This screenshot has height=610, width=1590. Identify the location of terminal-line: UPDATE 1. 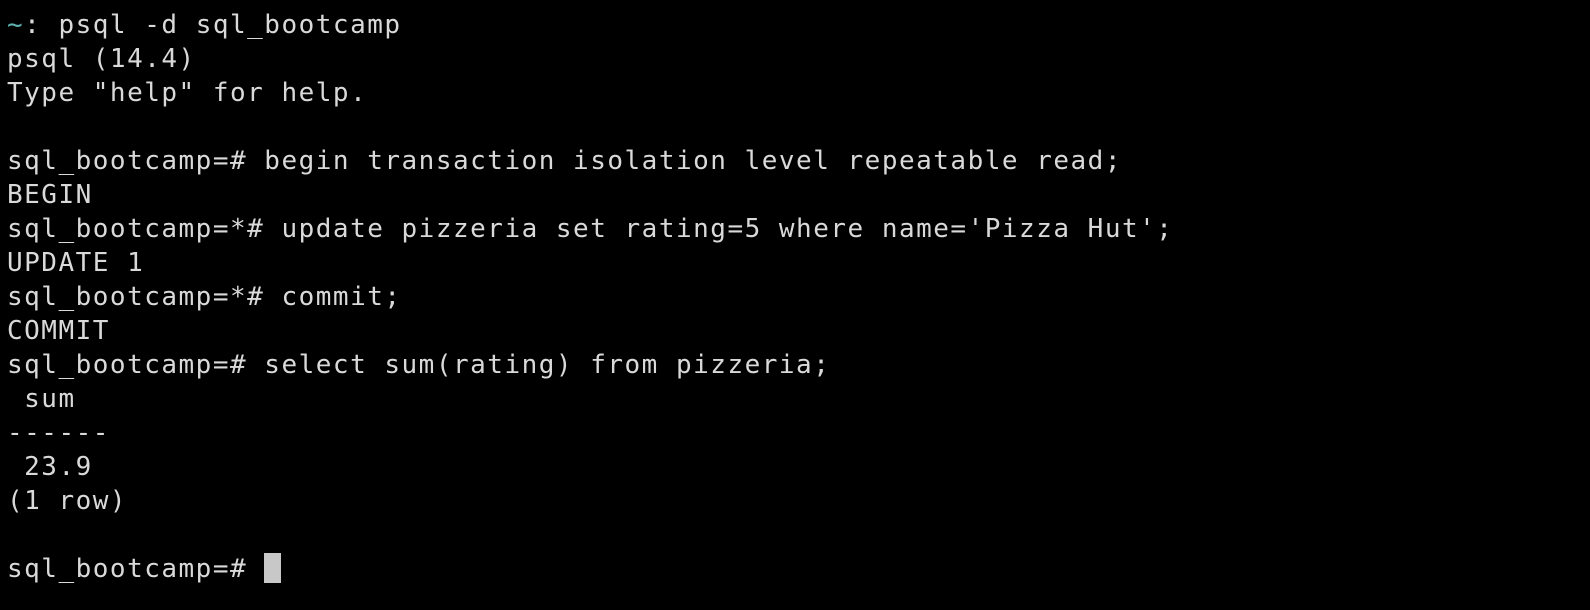
(76, 263).